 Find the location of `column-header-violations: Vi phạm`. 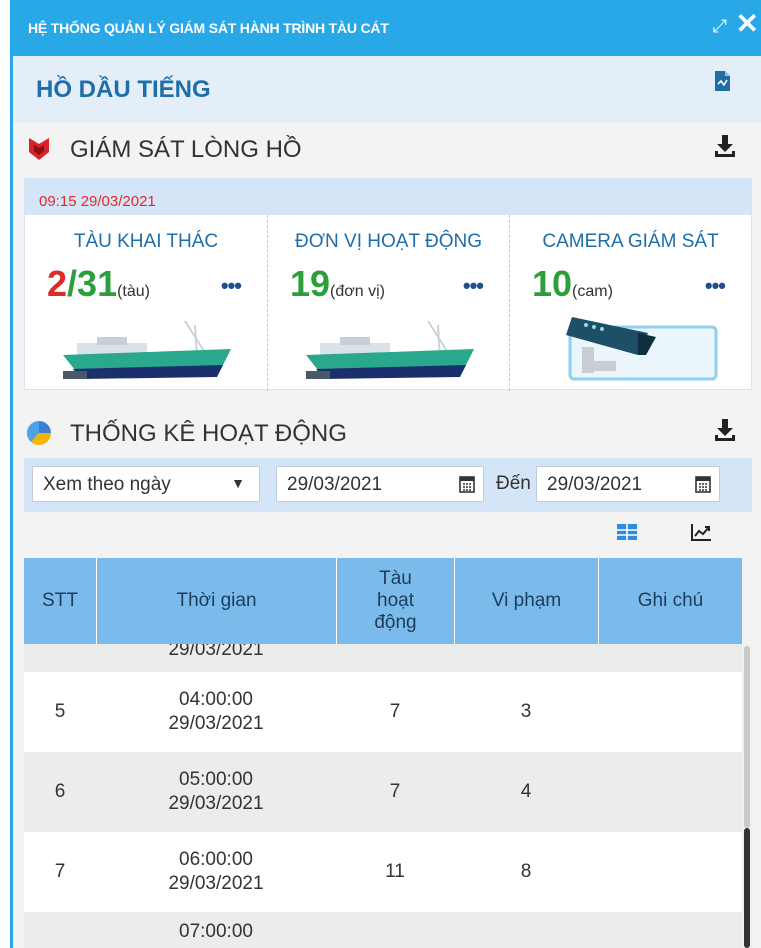

column-header-violations: Vi phạm is located at coordinates (526, 601).